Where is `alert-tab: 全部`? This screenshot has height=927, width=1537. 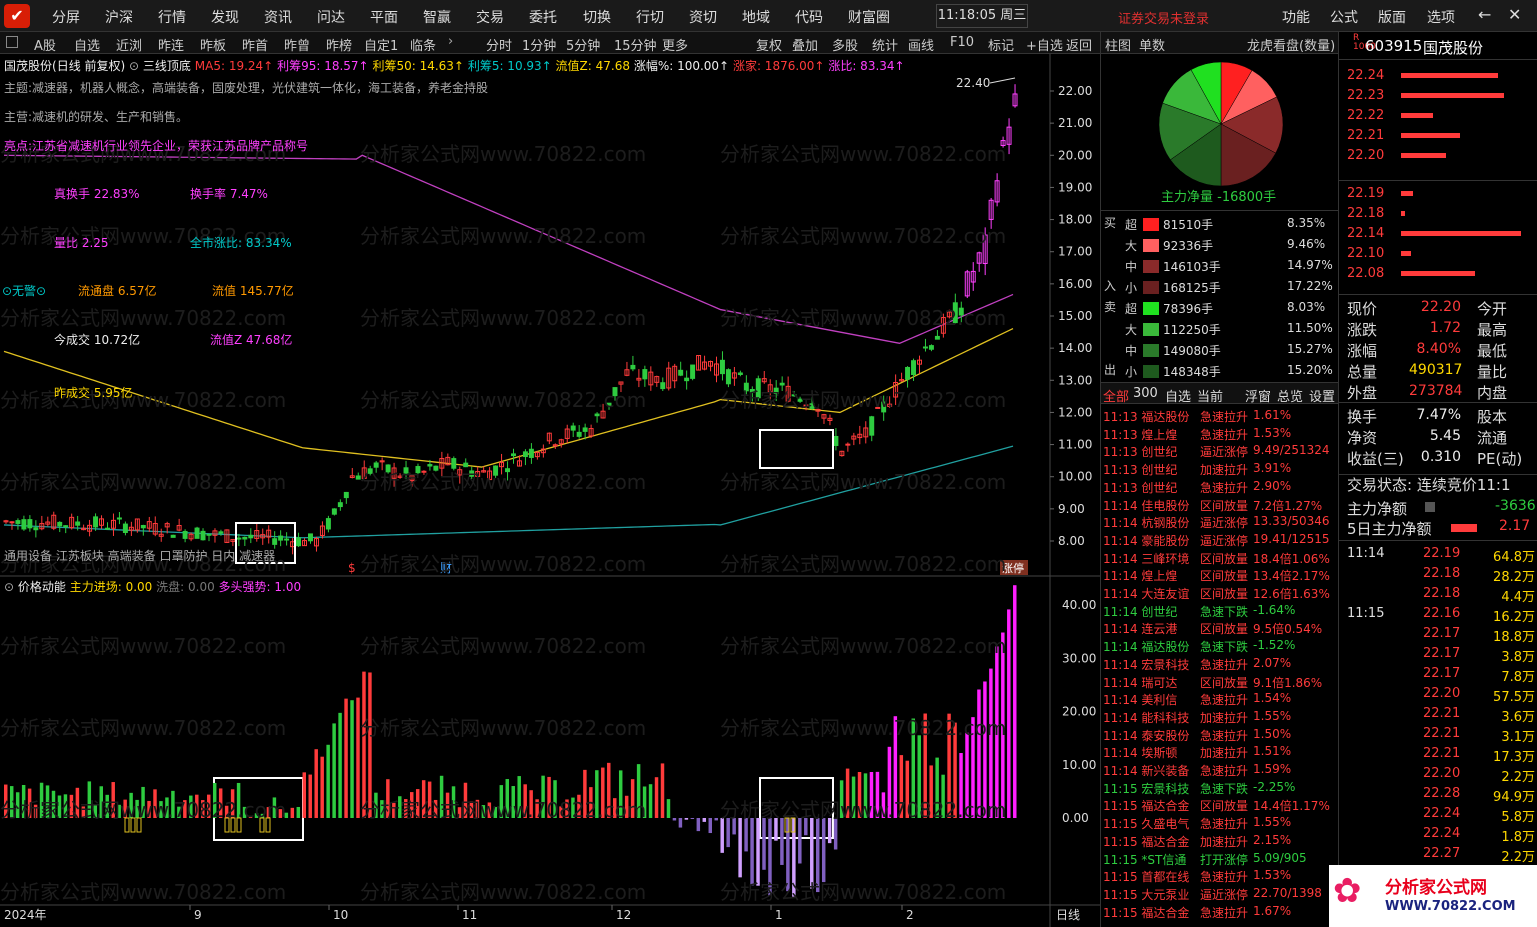
alert-tab: 全部 is located at coordinates (1116, 395).